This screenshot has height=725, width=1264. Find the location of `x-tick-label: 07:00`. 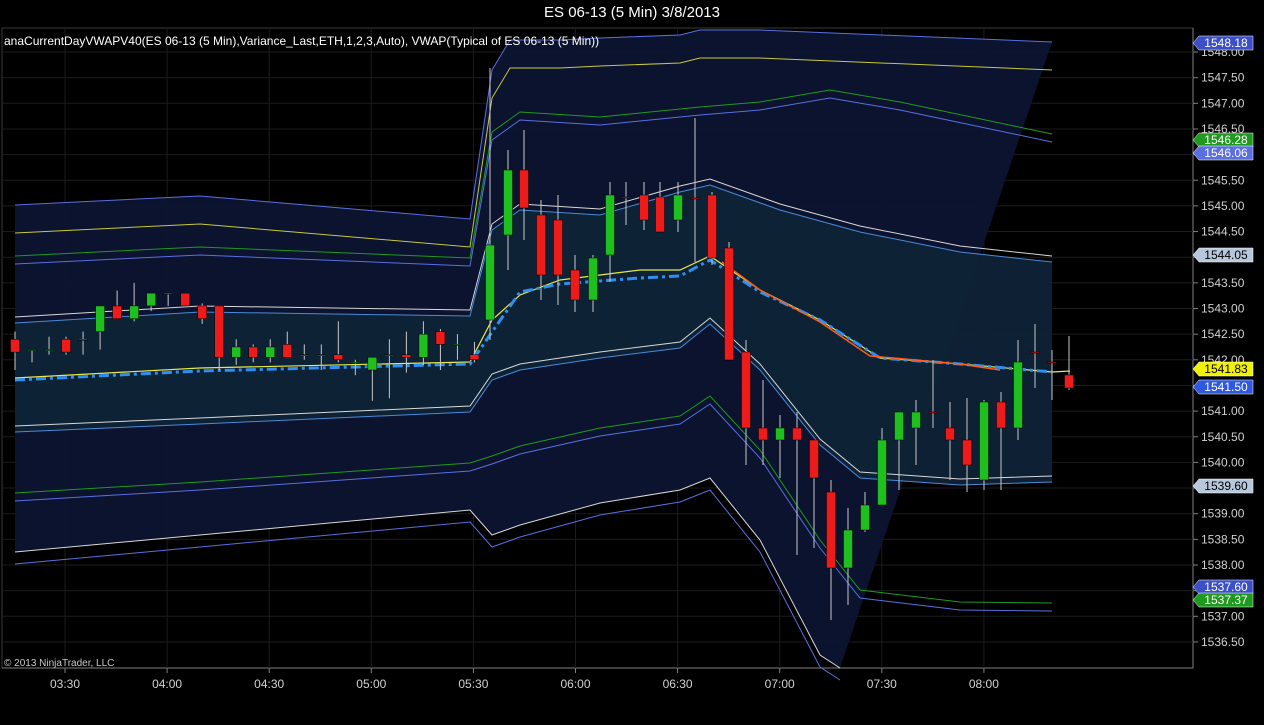

x-tick-label: 07:00 is located at coordinates (780, 684).